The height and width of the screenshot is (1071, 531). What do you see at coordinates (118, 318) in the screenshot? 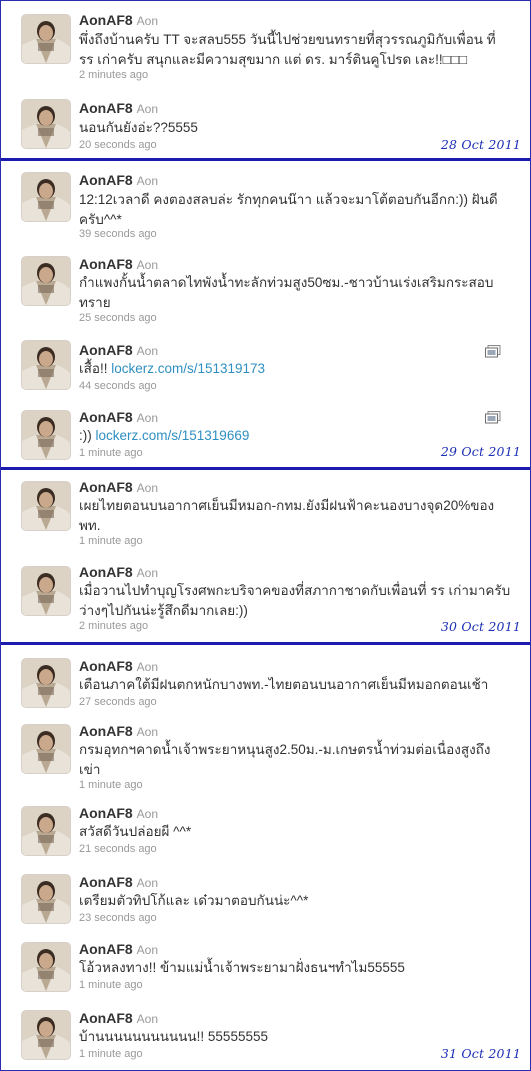
I see `timestamp-link: 25 seconds ago` at bounding box center [118, 318].